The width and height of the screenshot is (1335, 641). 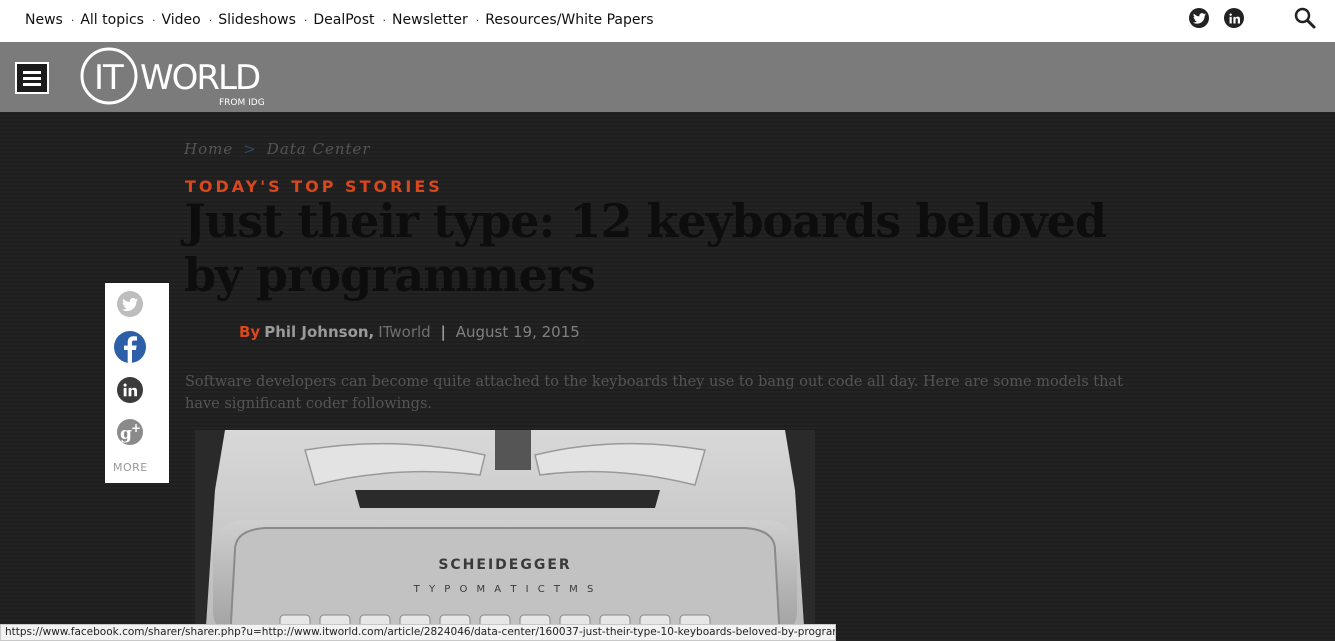 I want to click on nav-link-newsletter: Newsletter, so click(x=430, y=20).